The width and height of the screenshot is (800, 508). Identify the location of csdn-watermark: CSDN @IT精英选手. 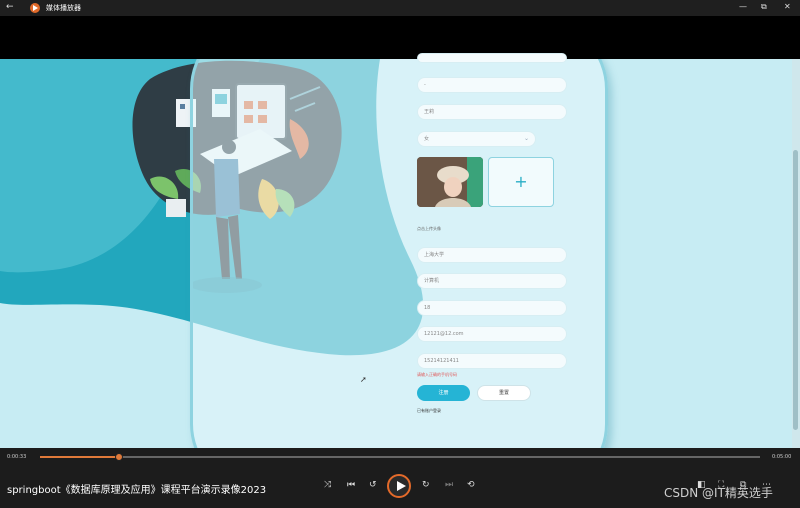
(718, 493).